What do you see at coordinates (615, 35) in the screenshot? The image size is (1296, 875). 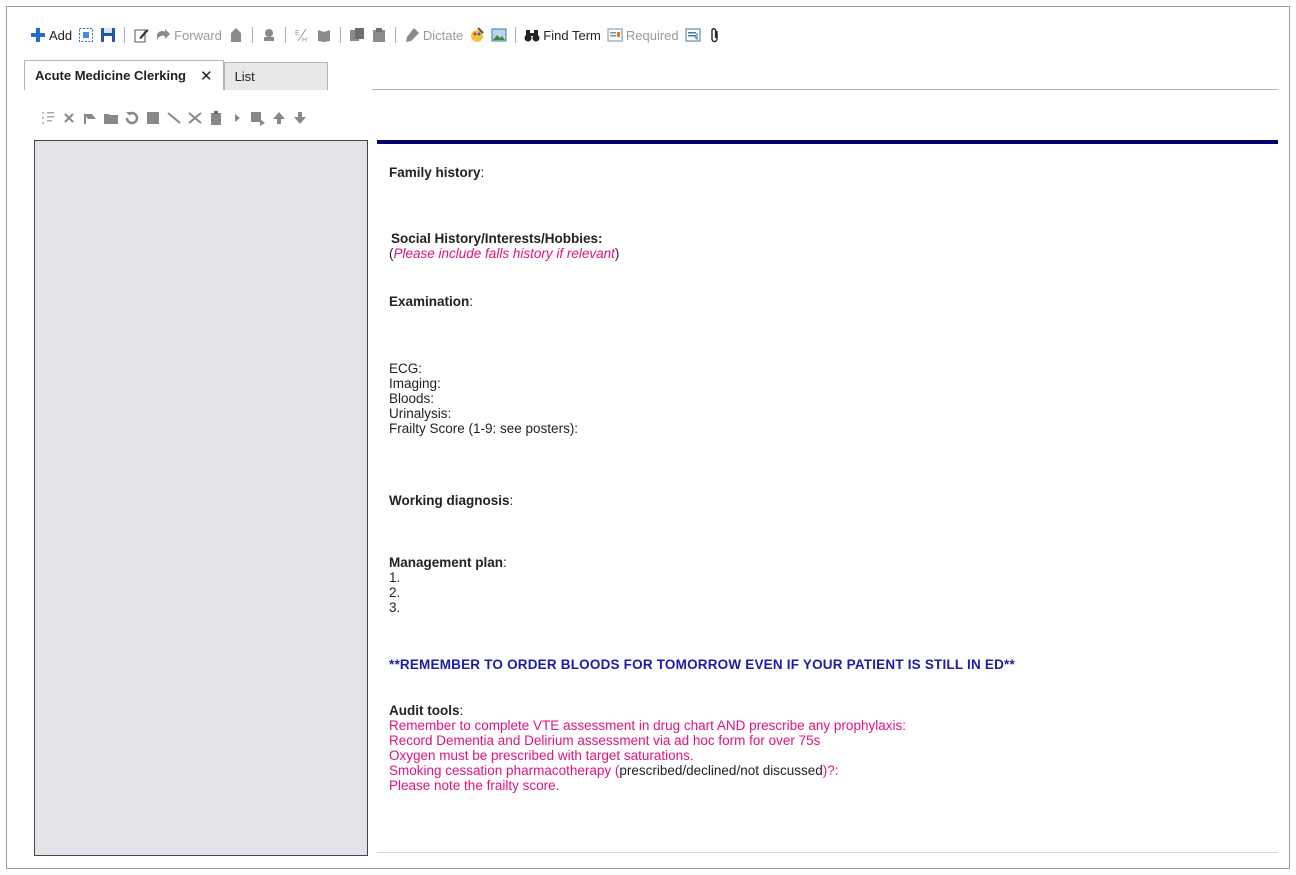 I see `required-fields-icon` at bounding box center [615, 35].